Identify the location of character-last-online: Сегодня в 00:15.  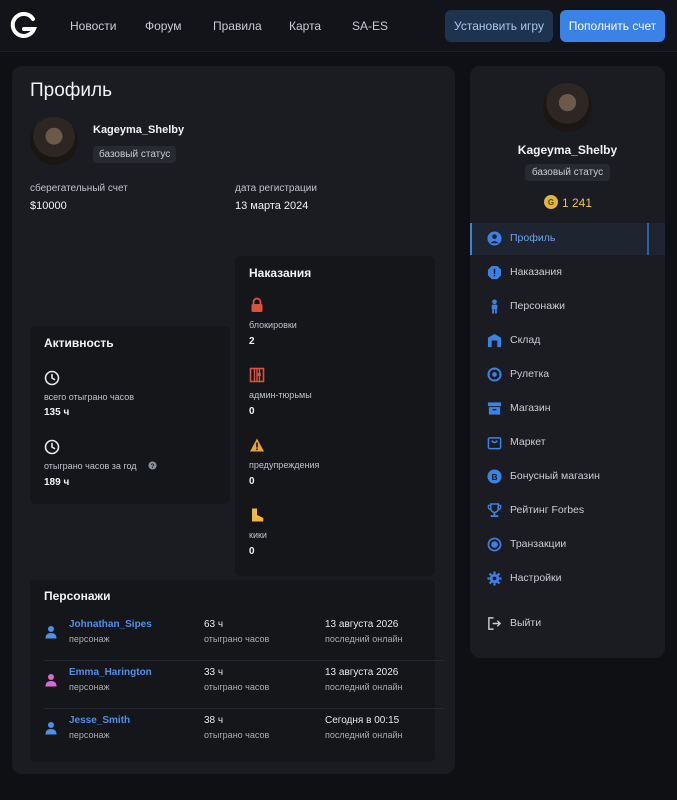
(362, 720).